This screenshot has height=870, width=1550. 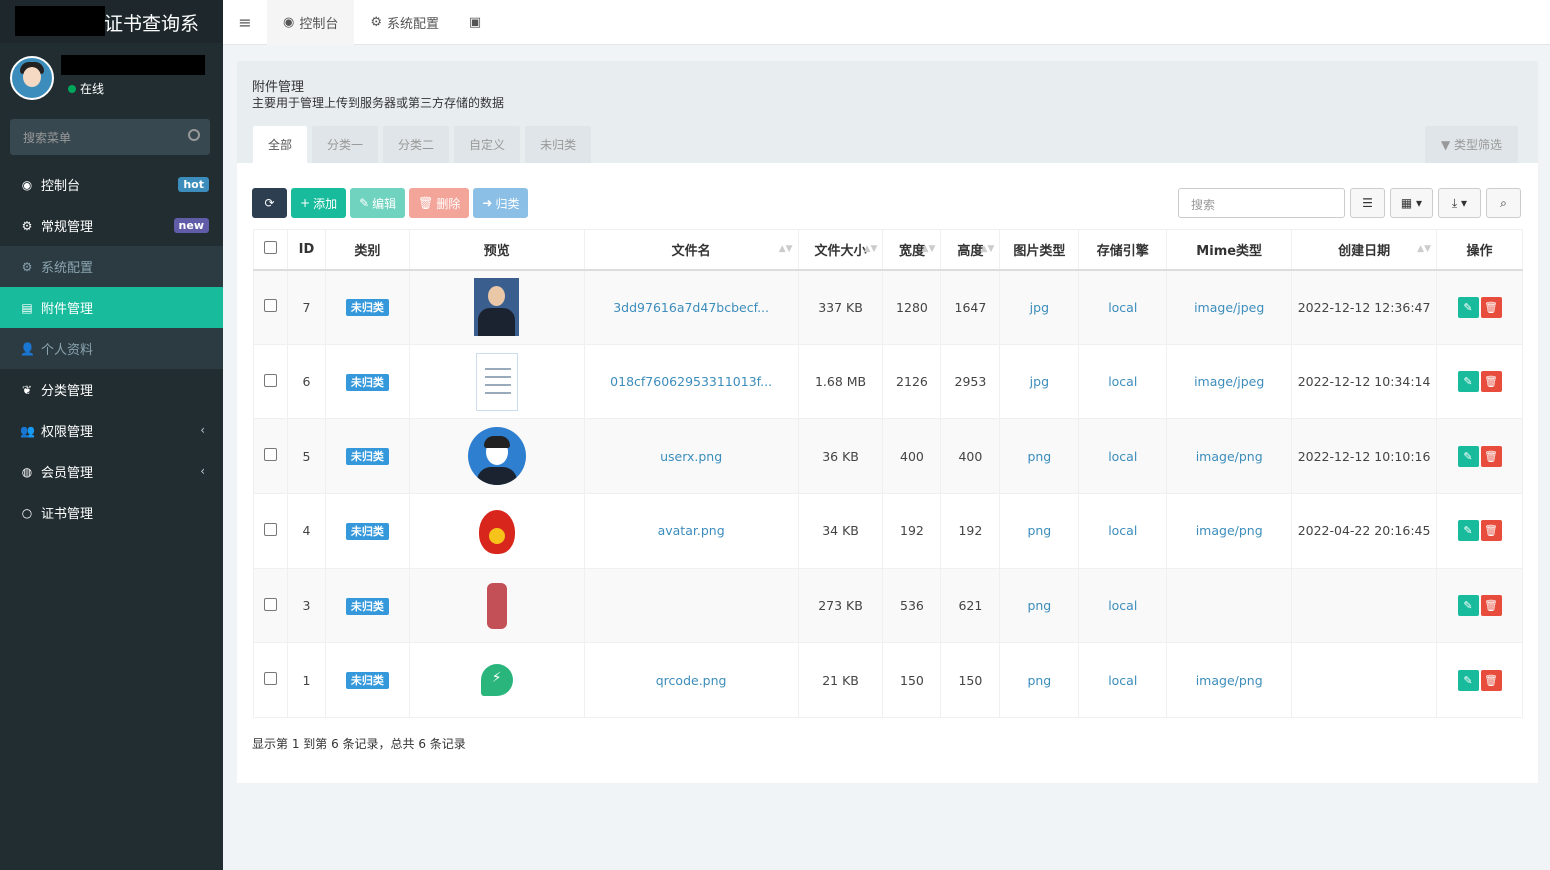 I want to click on menu-search-input: 搜索菜单, so click(x=110, y=137).